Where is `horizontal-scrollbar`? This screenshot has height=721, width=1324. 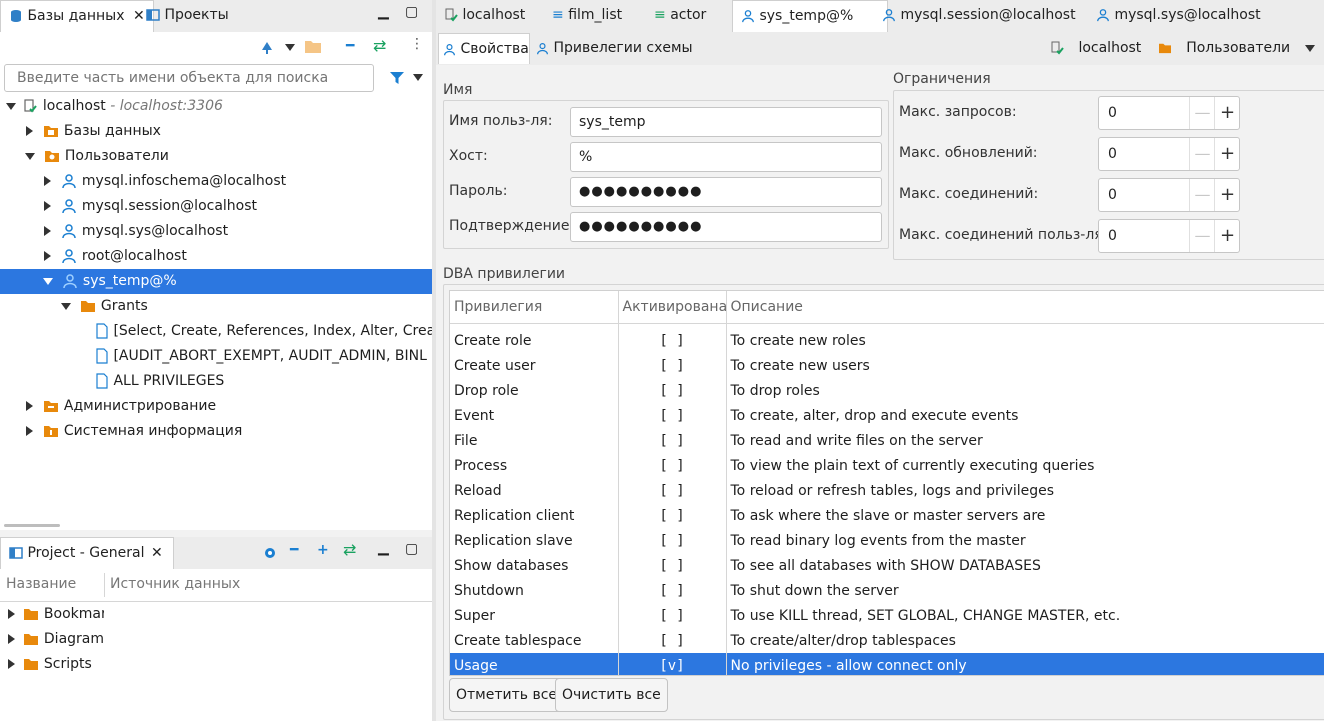 horizontal-scrollbar is located at coordinates (32, 525).